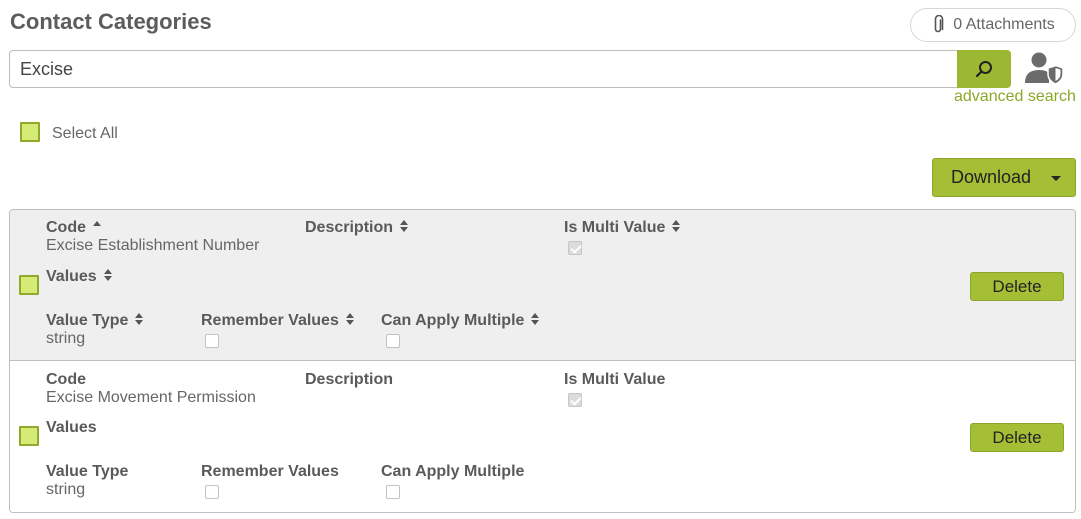  Describe the element at coordinates (939, 24) in the screenshot. I see `paperclip-icon` at that location.